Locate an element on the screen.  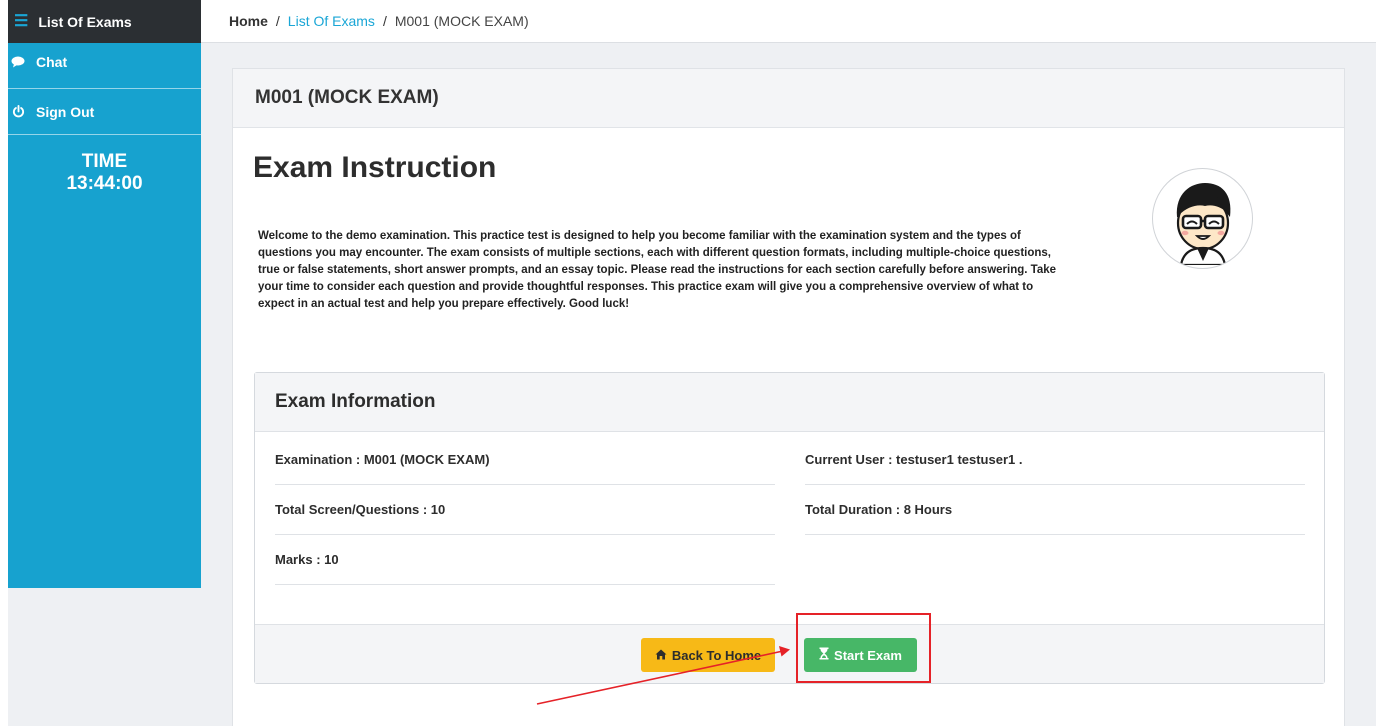
total-duration-field: Total Duration : 8 Hours is located at coordinates (1055, 510).